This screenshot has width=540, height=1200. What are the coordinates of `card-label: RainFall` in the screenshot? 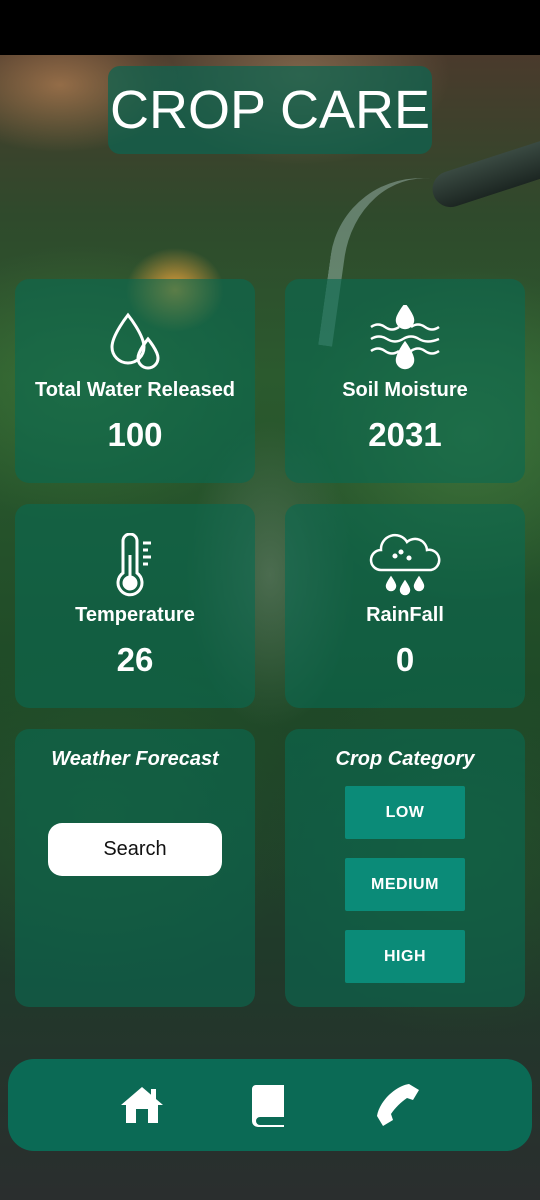 It's located at (405, 615).